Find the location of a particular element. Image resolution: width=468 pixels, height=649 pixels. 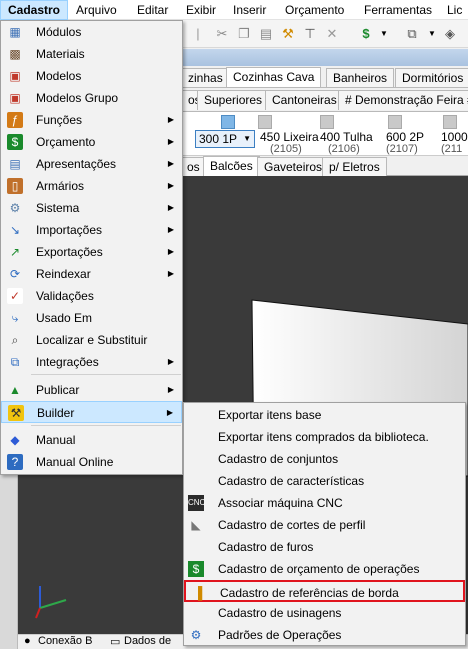

document-icon: ▭ is located at coordinates (115, 642).